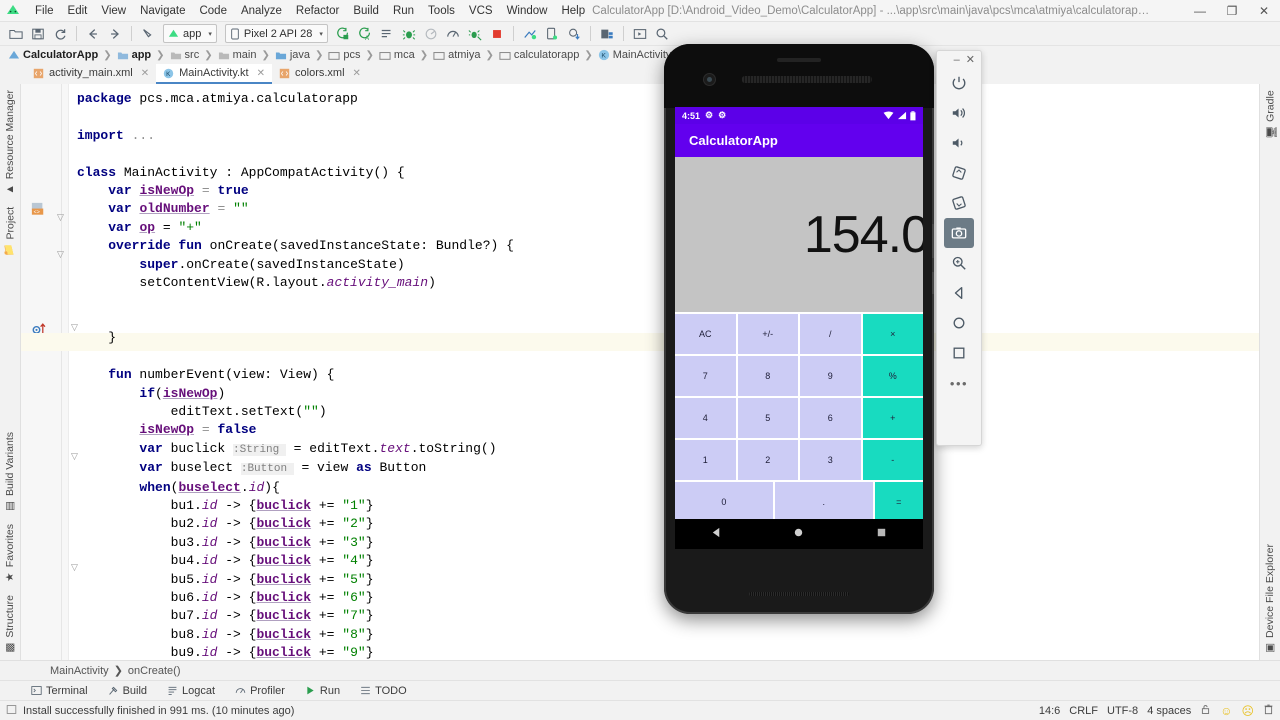  Describe the element at coordinates (767, 334) in the screenshot. I see `key-sign: +/-` at that location.